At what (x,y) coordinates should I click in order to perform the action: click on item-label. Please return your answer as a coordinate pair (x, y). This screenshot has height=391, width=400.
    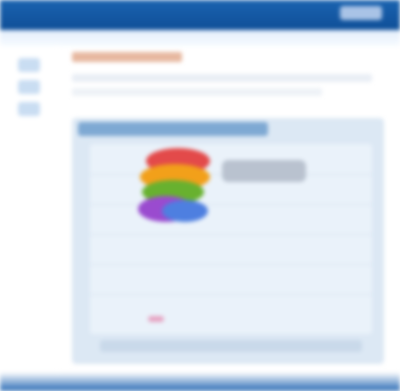
    Looking at the image, I should click on (264, 171).